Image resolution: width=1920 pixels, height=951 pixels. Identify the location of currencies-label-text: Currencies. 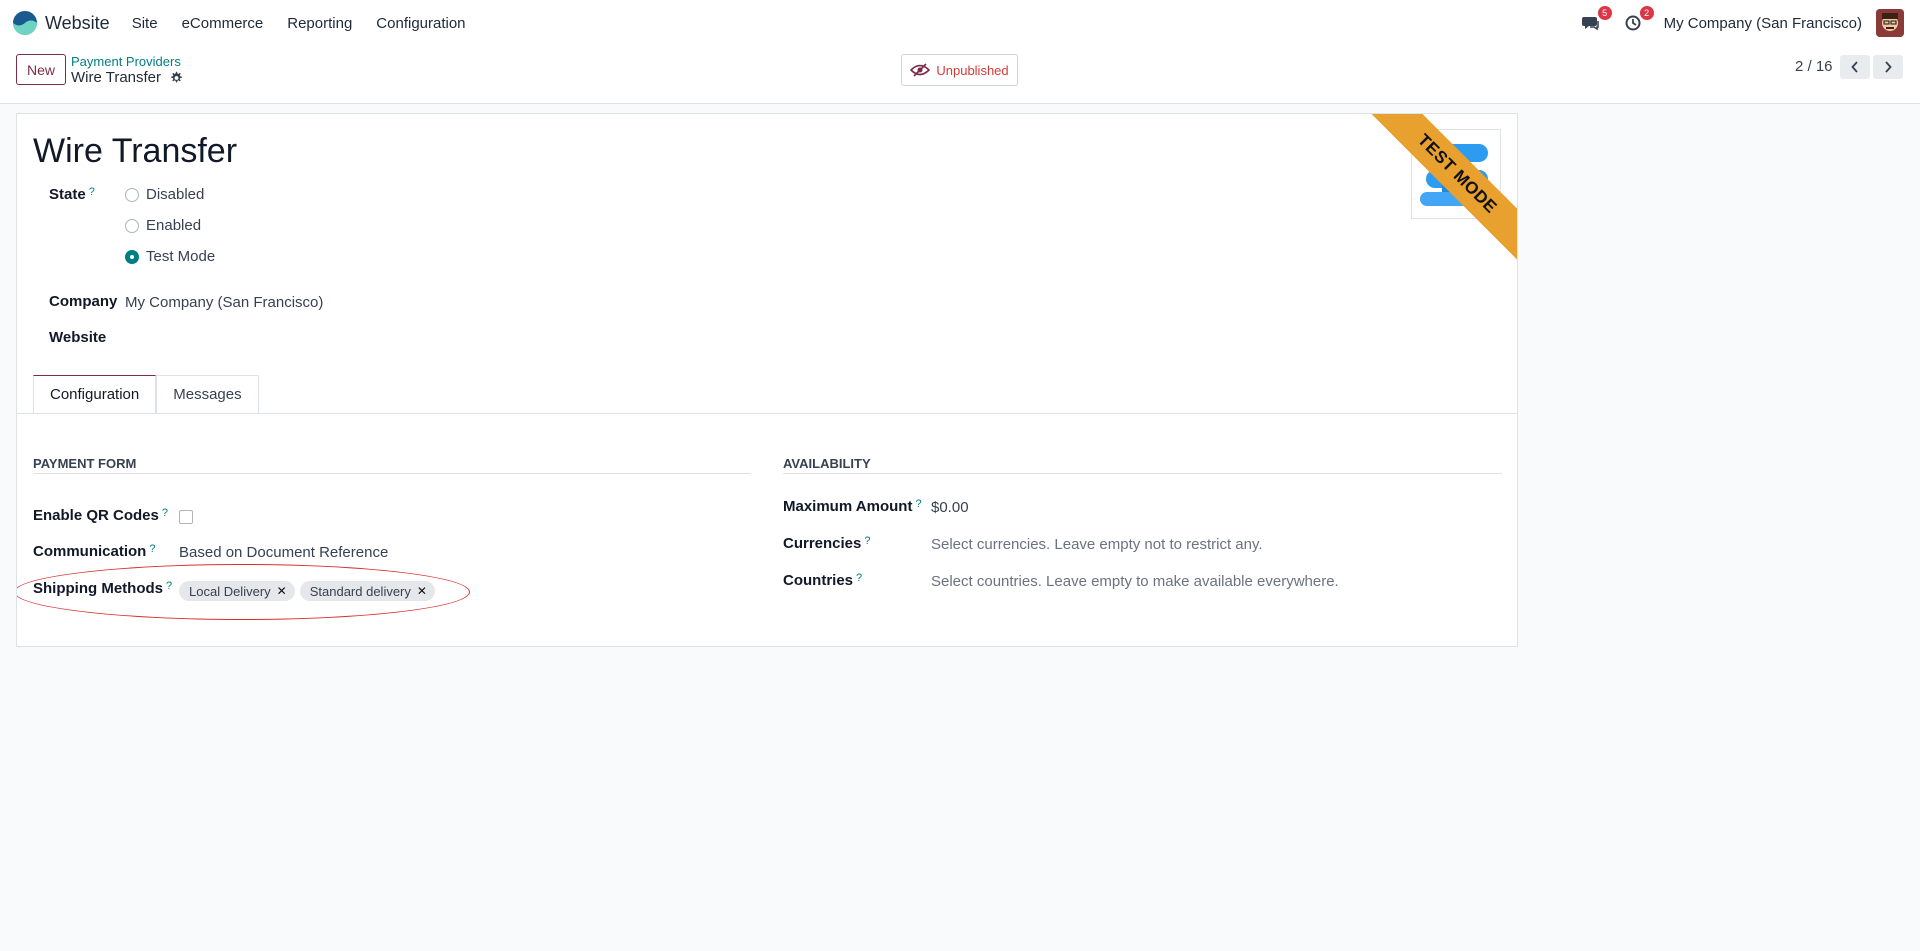
(822, 543).